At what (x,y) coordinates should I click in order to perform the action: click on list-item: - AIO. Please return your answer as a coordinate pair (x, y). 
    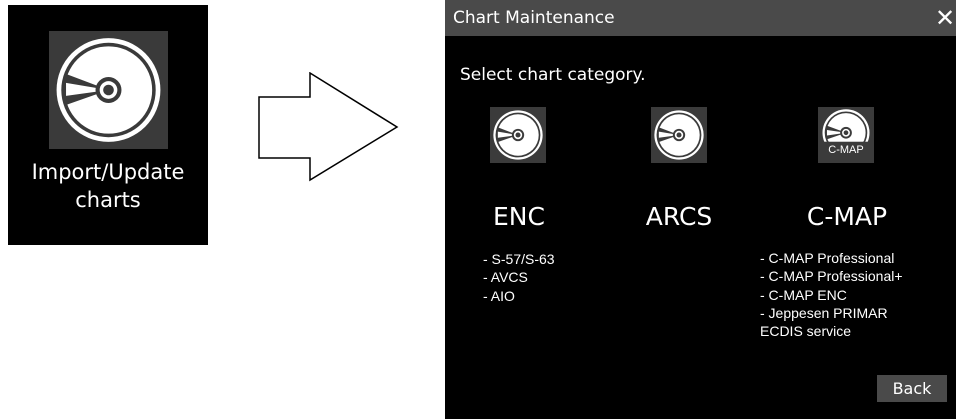
    Looking at the image, I should click on (499, 295).